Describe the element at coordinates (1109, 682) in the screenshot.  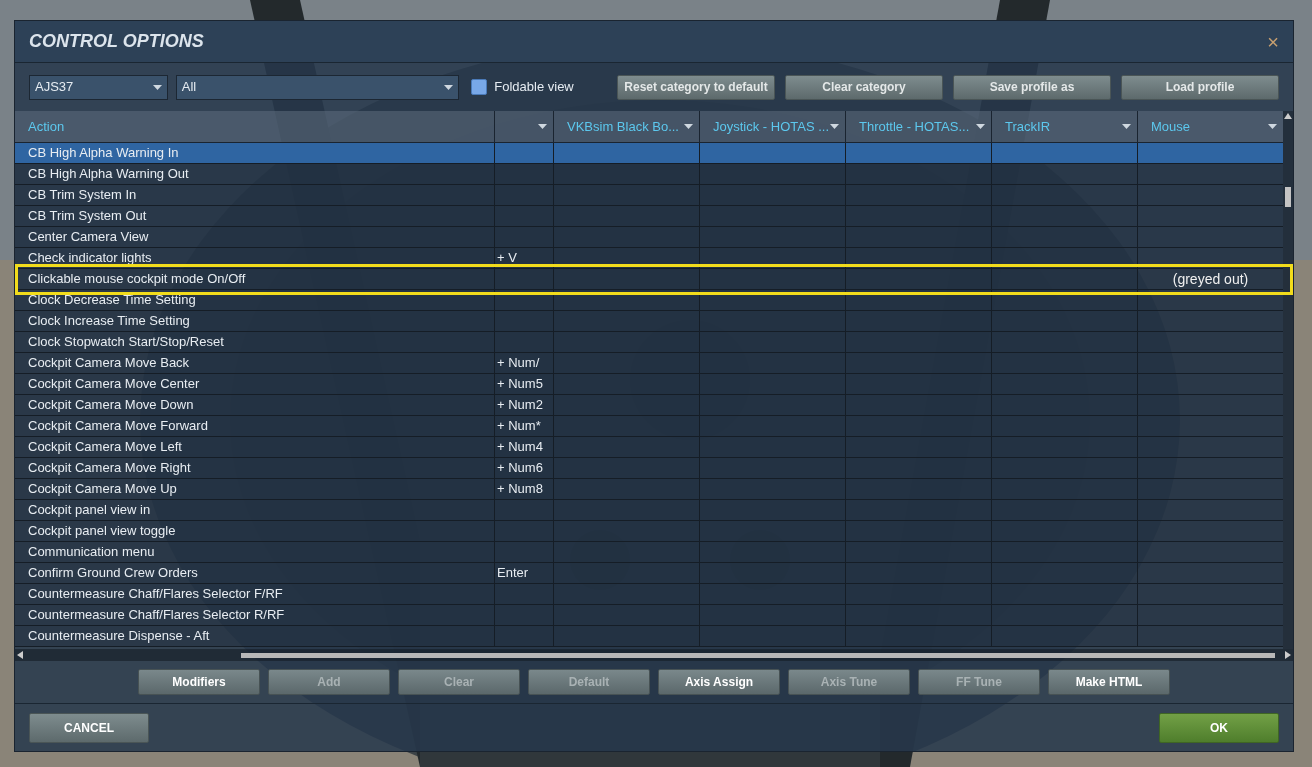
I see `action-button: Make HTML` at that location.